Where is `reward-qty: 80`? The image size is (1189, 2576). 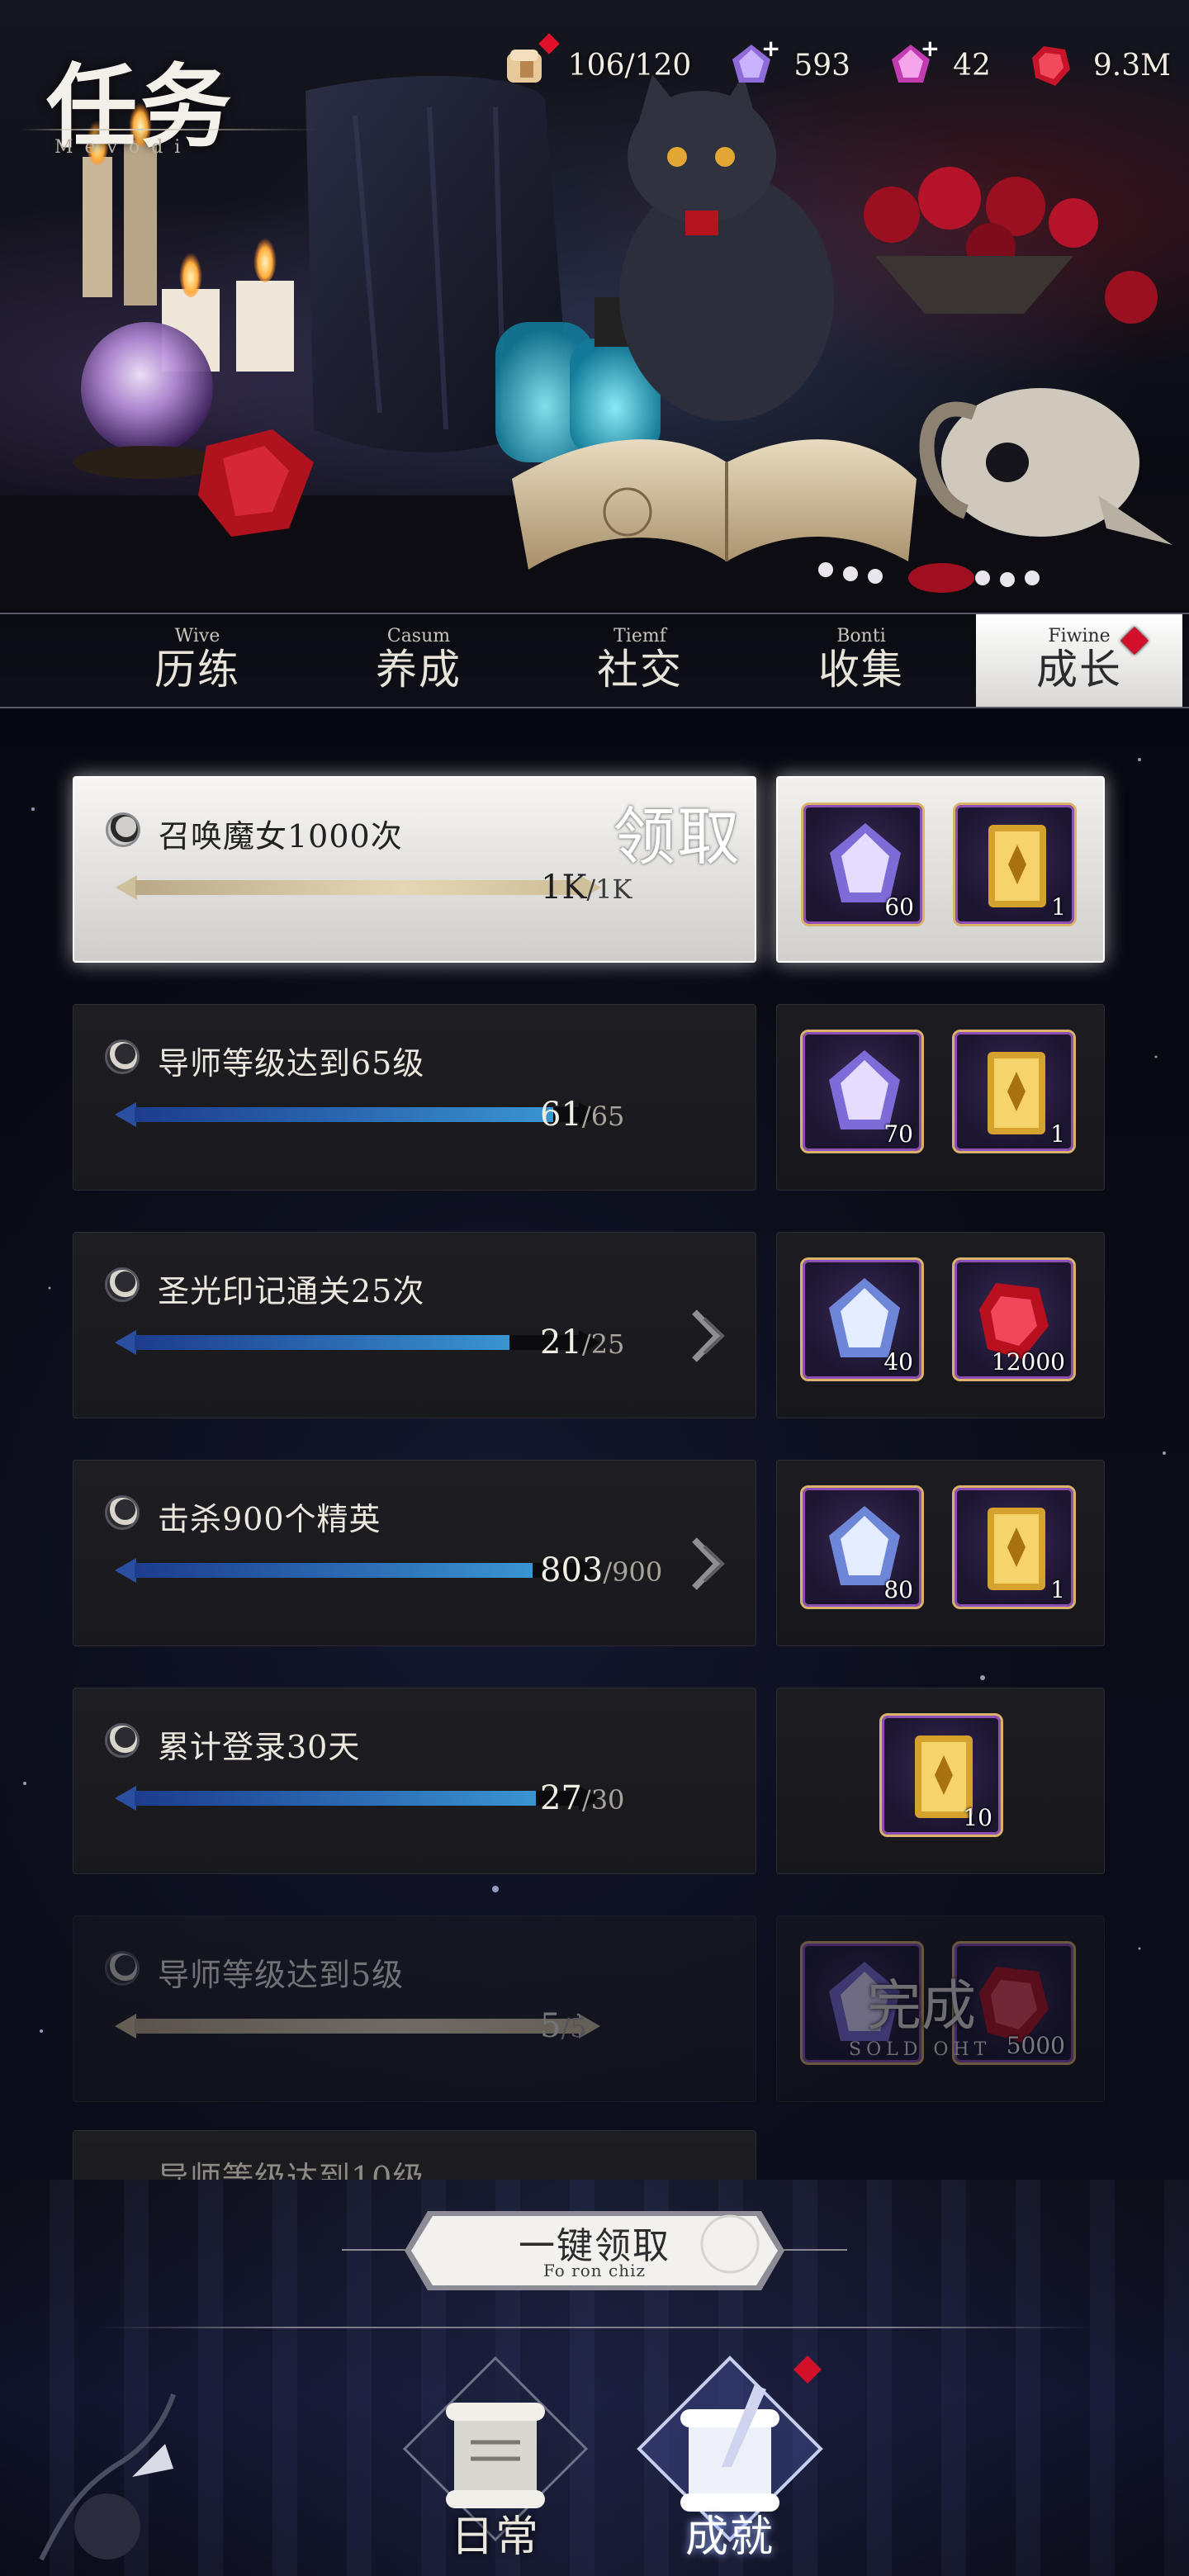 reward-qty: 80 is located at coordinates (898, 1589).